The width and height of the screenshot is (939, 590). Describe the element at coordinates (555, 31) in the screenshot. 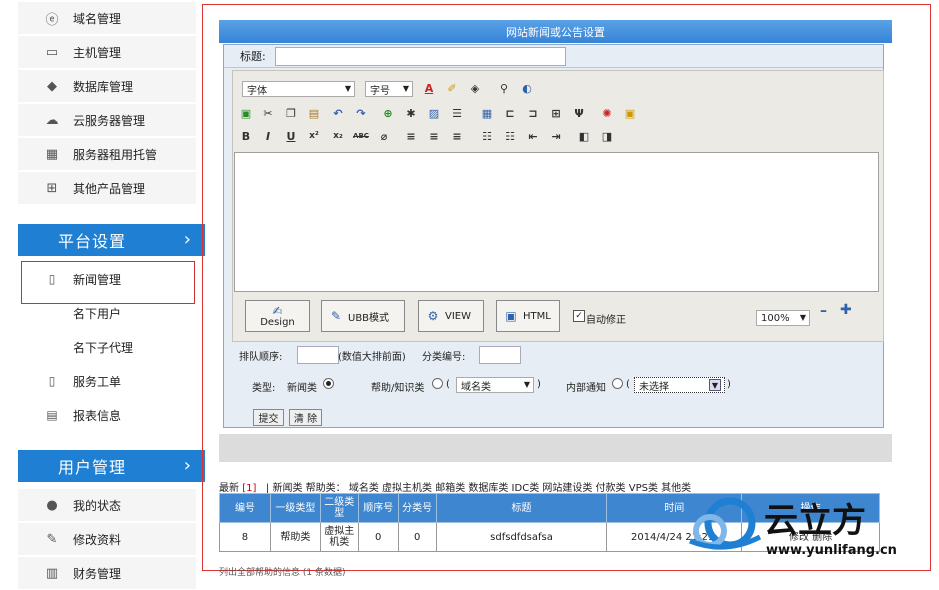

I see `panel-title: 网站新闻或公告设置` at that location.